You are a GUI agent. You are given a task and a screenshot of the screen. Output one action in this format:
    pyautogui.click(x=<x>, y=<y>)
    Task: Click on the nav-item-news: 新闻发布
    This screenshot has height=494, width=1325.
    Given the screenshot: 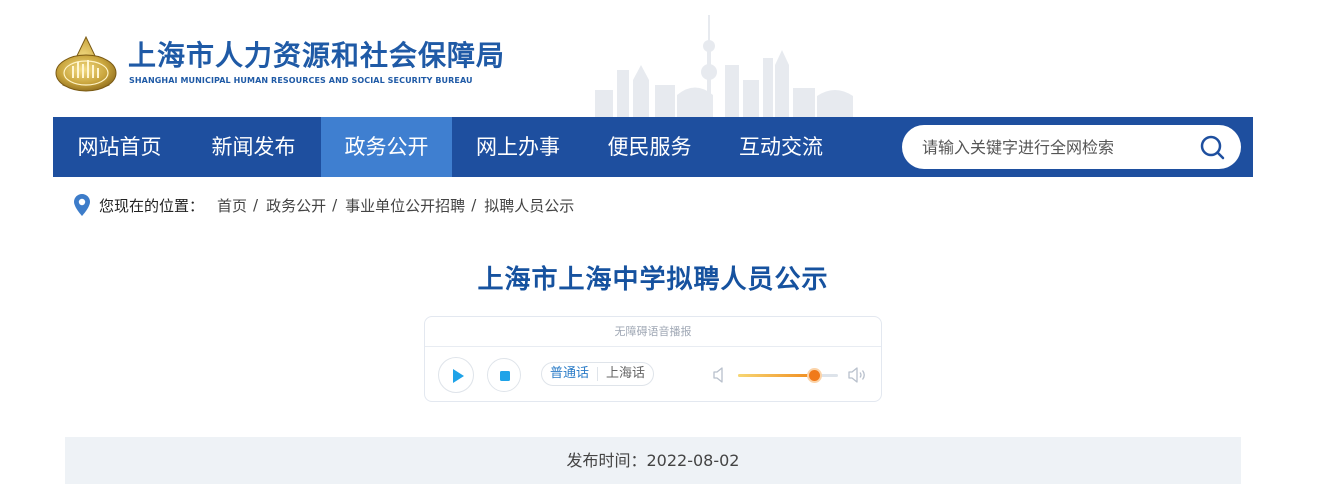 What is the action you would take?
    pyautogui.click(x=253, y=147)
    